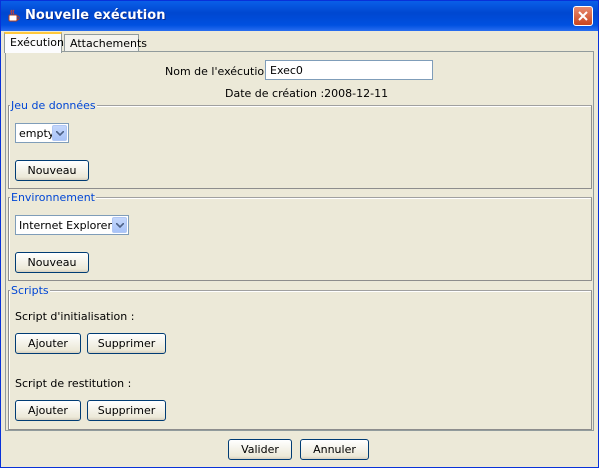 This screenshot has height=468, width=599. What do you see at coordinates (222, 71) in the screenshot?
I see `execution-name-label: Nom de l'exécution :` at bounding box center [222, 71].